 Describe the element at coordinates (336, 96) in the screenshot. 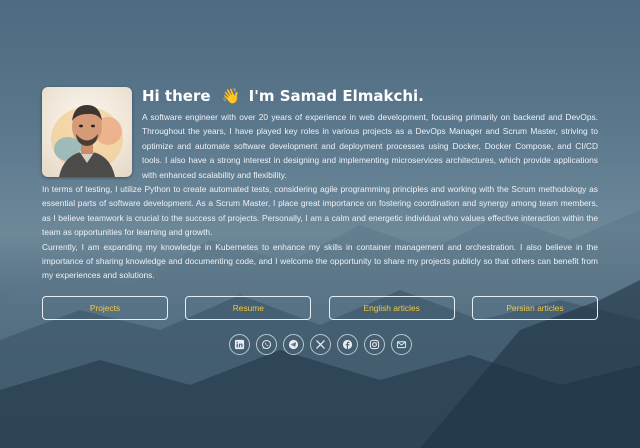

I see `greeting-name: I'm Samad Elmakchi.` at that location.